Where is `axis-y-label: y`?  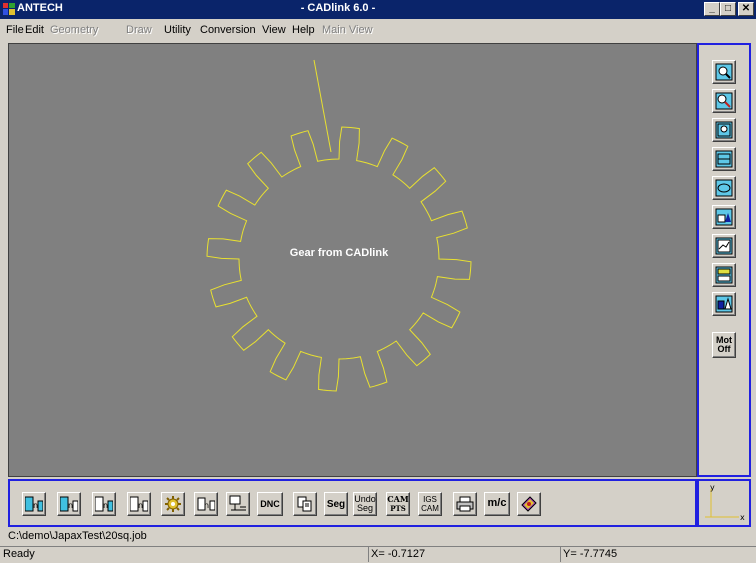
axis-y-label: y is located at coordinates (712, 487).